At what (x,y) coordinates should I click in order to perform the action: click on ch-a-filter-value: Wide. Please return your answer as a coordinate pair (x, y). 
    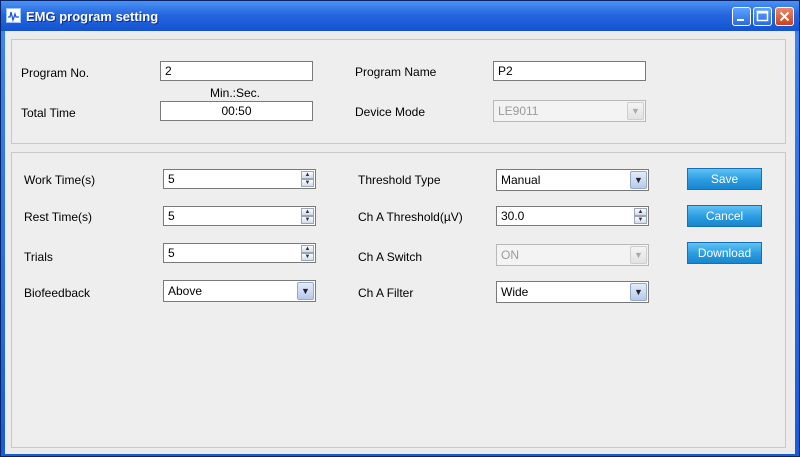
    Looking at the image, I should click on (515, 292).